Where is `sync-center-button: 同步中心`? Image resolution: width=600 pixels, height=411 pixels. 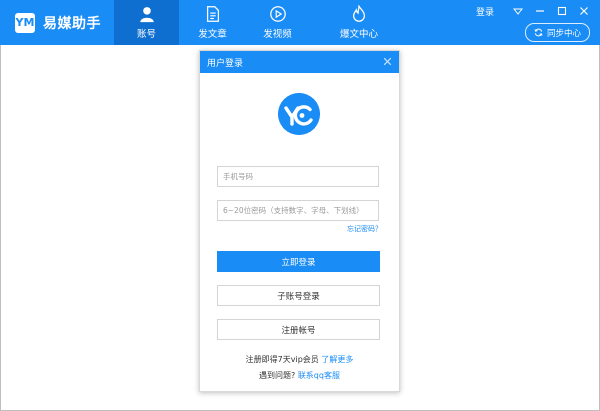 sync-center-button: 同步中心 is located at coordinates (557, 32).